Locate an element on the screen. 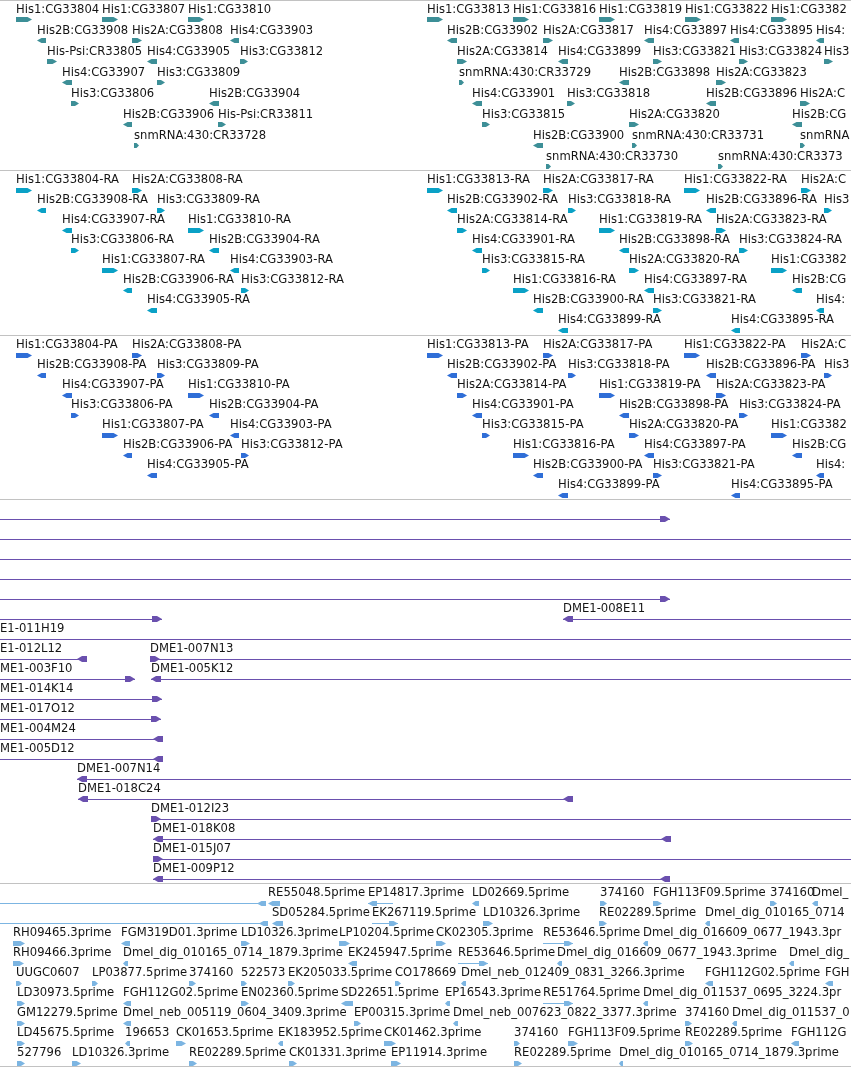 The width and height of the screenshot is (851, 1067). feature-label: EK205033.5prime is located at coordinates (340, 972).